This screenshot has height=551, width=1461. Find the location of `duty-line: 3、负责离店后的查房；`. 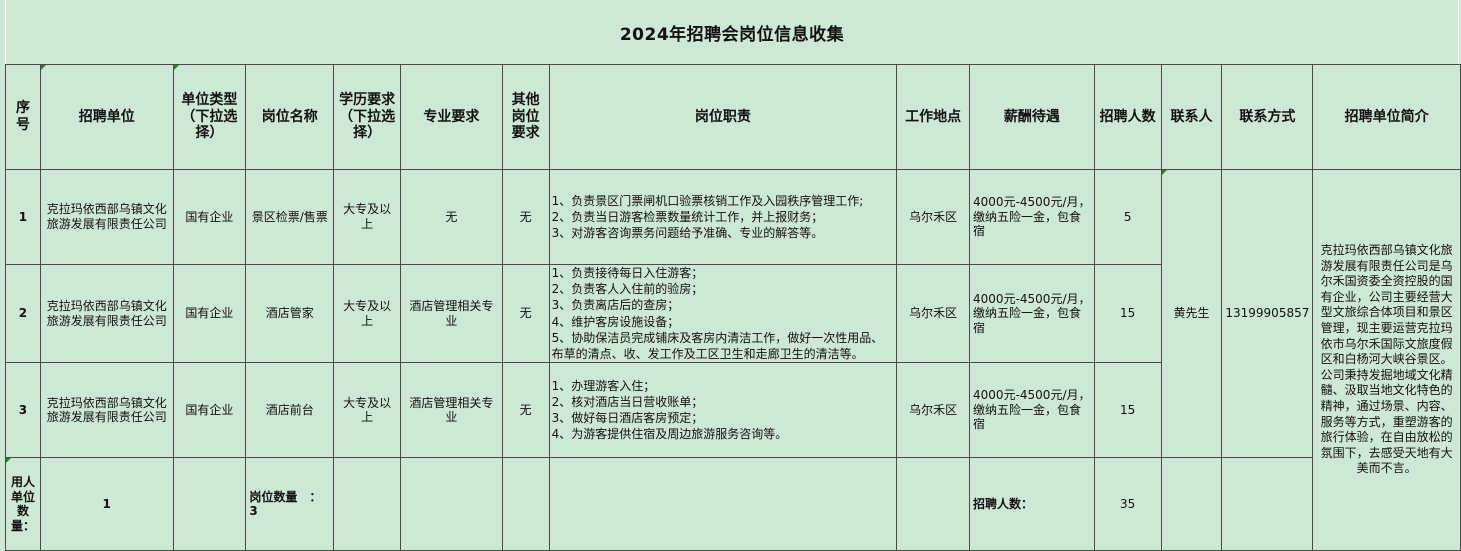

duty-line: 3、负责离店后的查房； is located at coordinates (615, 305).